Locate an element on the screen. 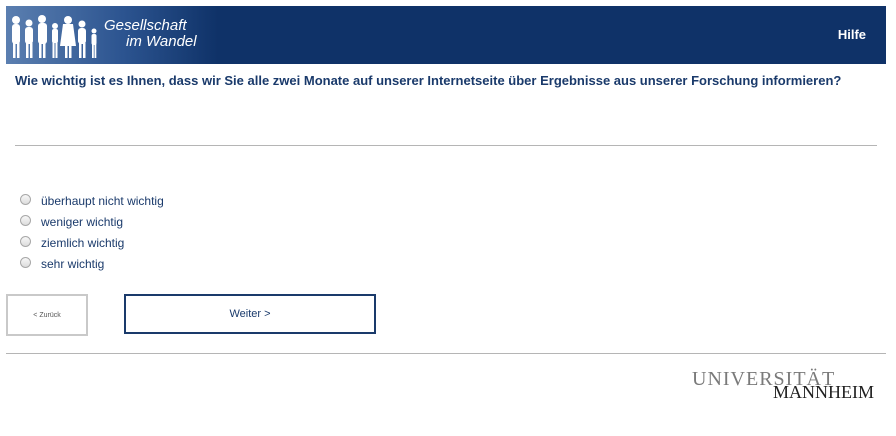 The image size is (896, 436). people-silhouettes-icon is located at coordinates (54, 36).